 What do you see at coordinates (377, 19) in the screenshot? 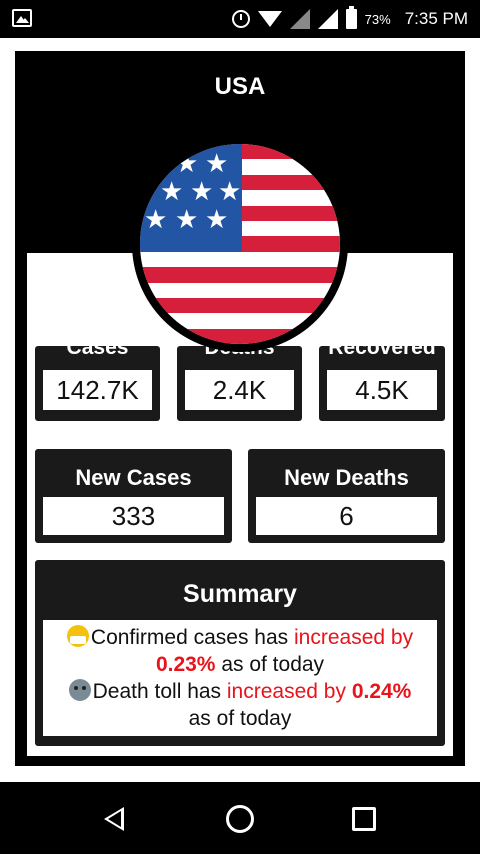
I see `battery-percent: 73%` at bounding box center [377, 19].